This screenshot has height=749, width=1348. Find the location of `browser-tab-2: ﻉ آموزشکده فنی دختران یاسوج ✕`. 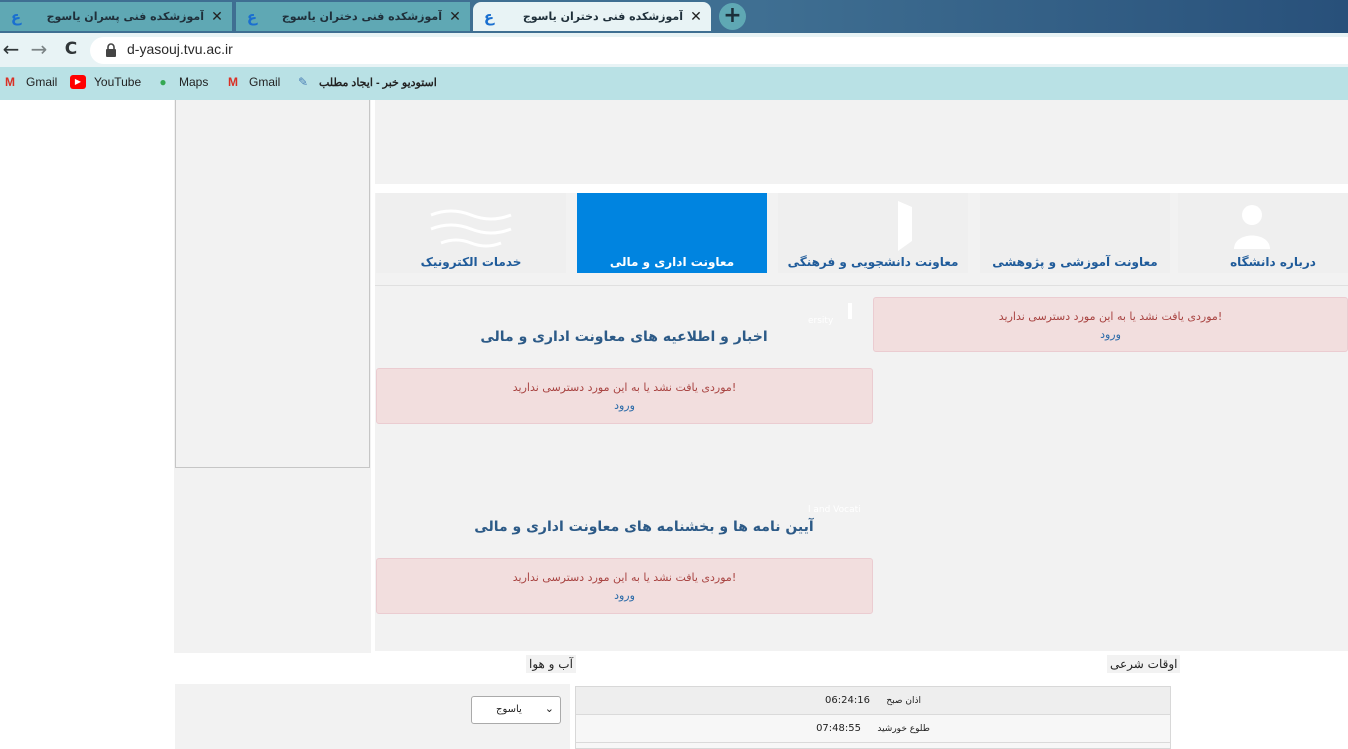

browser-tab-2: ﻉ آموزشکده فنی دختران یاسوج ✕ is located at coordinates (353, 16).